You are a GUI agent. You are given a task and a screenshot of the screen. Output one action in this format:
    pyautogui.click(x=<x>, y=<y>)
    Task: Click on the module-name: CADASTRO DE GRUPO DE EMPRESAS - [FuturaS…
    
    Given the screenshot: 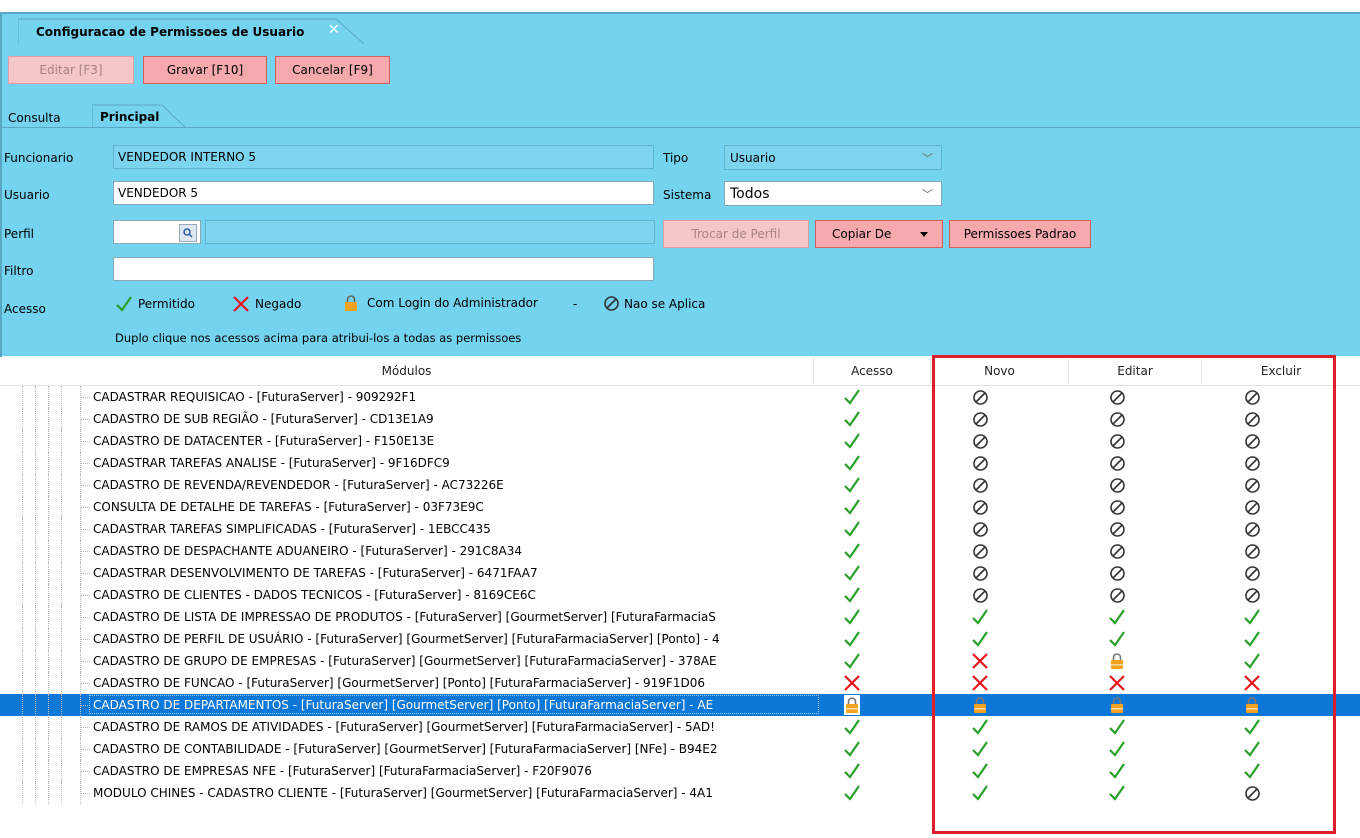 What is the action you would take?
    pyautogui.click(x=449, y=661)
    